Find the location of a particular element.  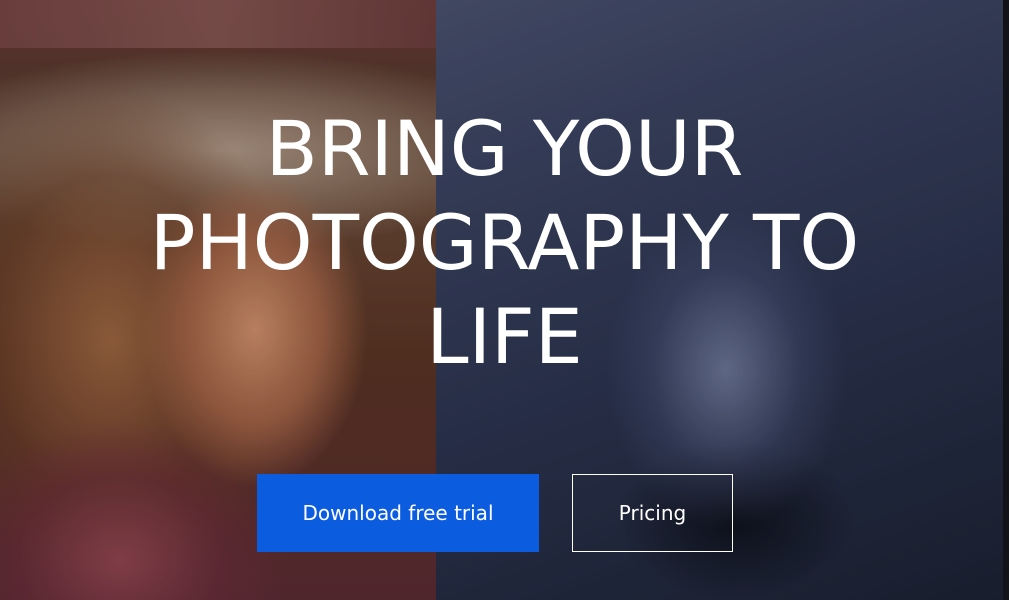

headline-line: BRING YOUR is located at coordinates (504, 148).